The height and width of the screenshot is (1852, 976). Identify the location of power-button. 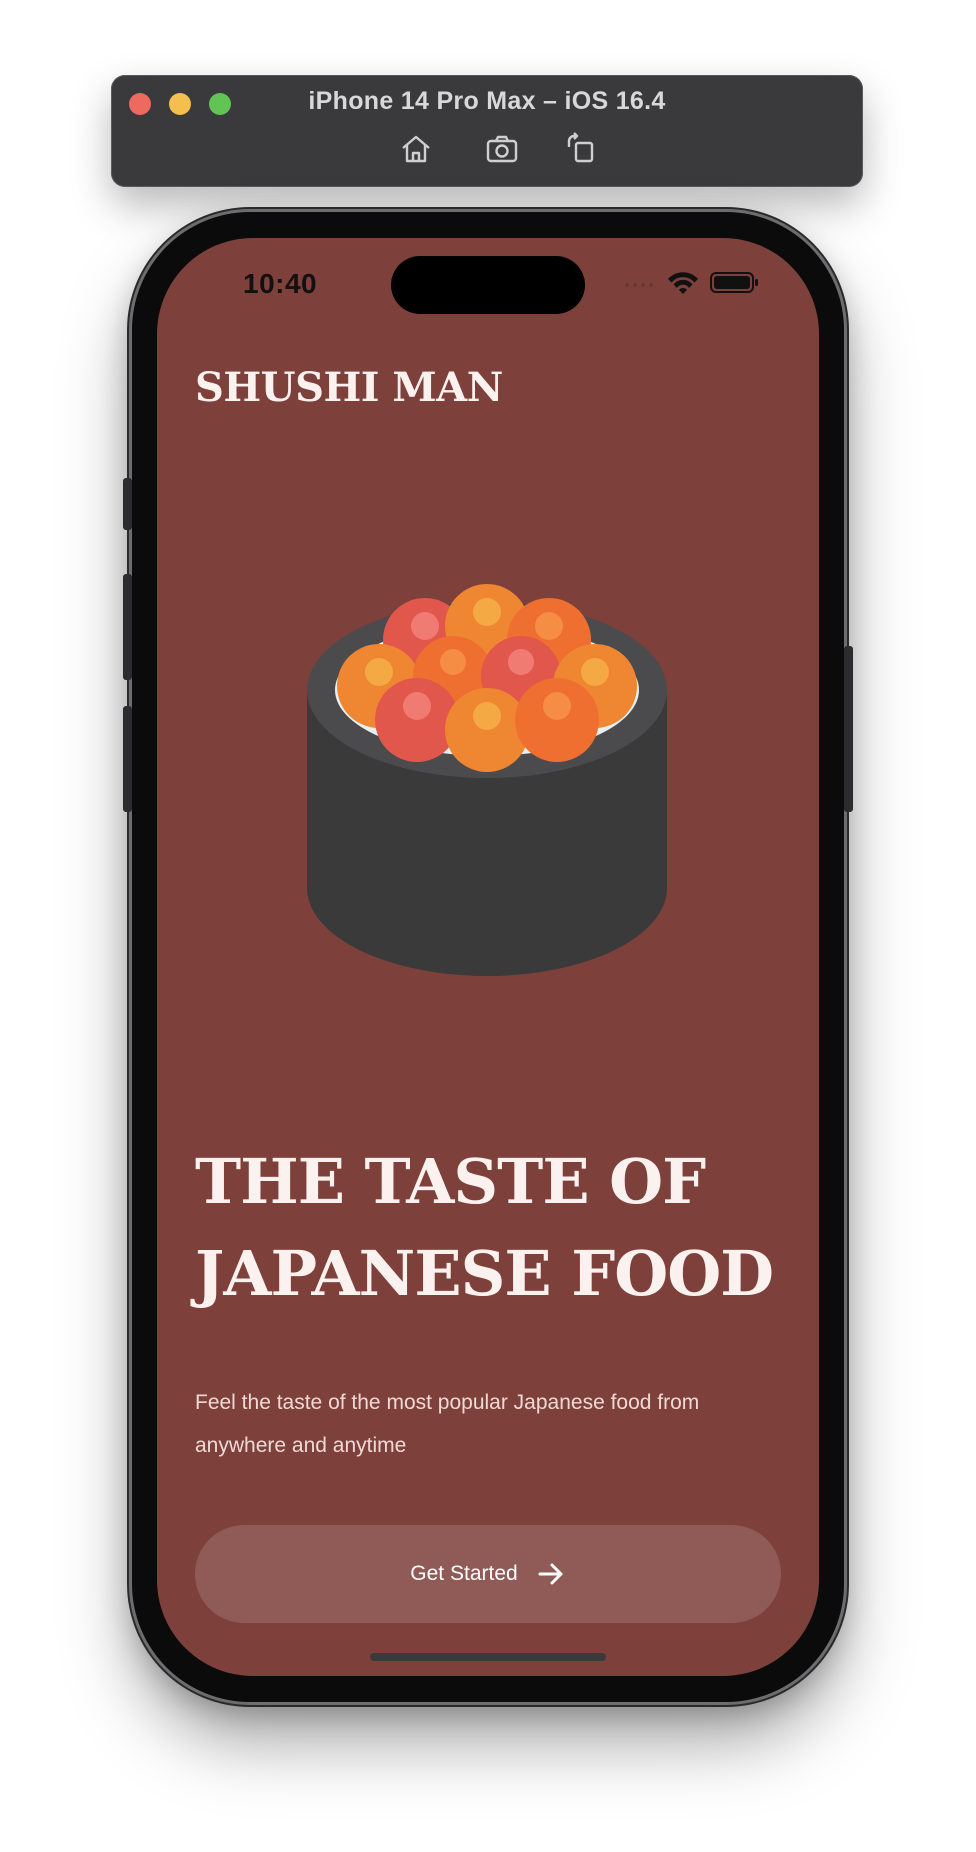
(848, 729).